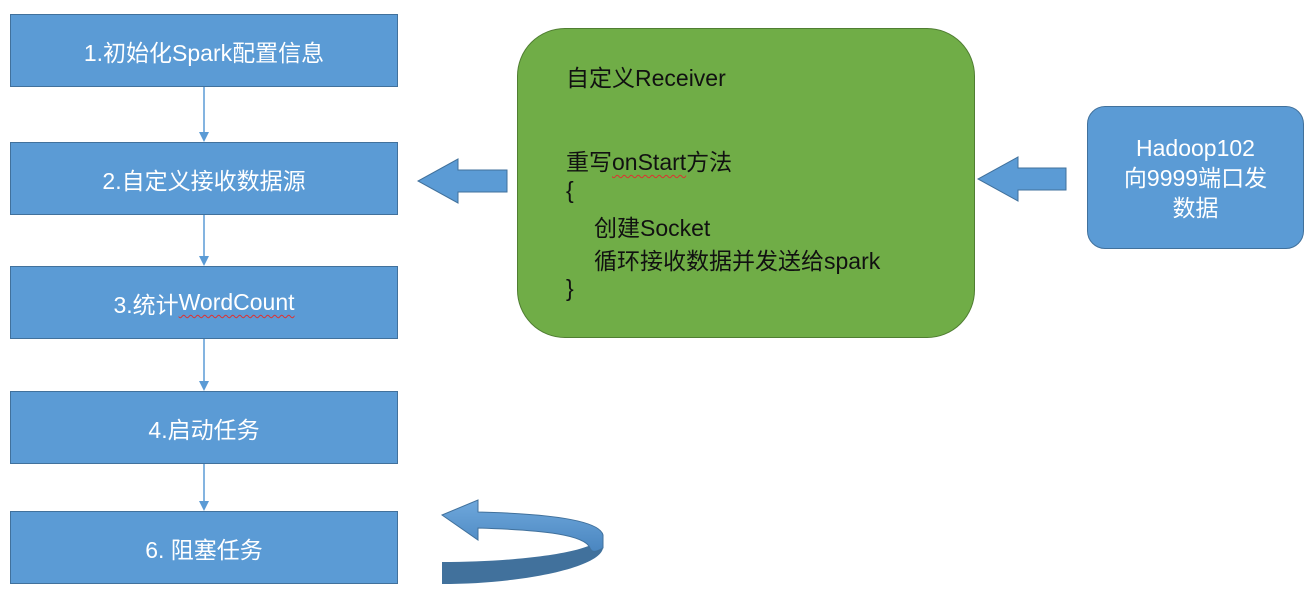 The width and height of the screenshot is (1313, 595). What do you see at coordinates (522, 541) in the screenshot?
I see `loop-arrow-icon` at bounding box center [522, 541].